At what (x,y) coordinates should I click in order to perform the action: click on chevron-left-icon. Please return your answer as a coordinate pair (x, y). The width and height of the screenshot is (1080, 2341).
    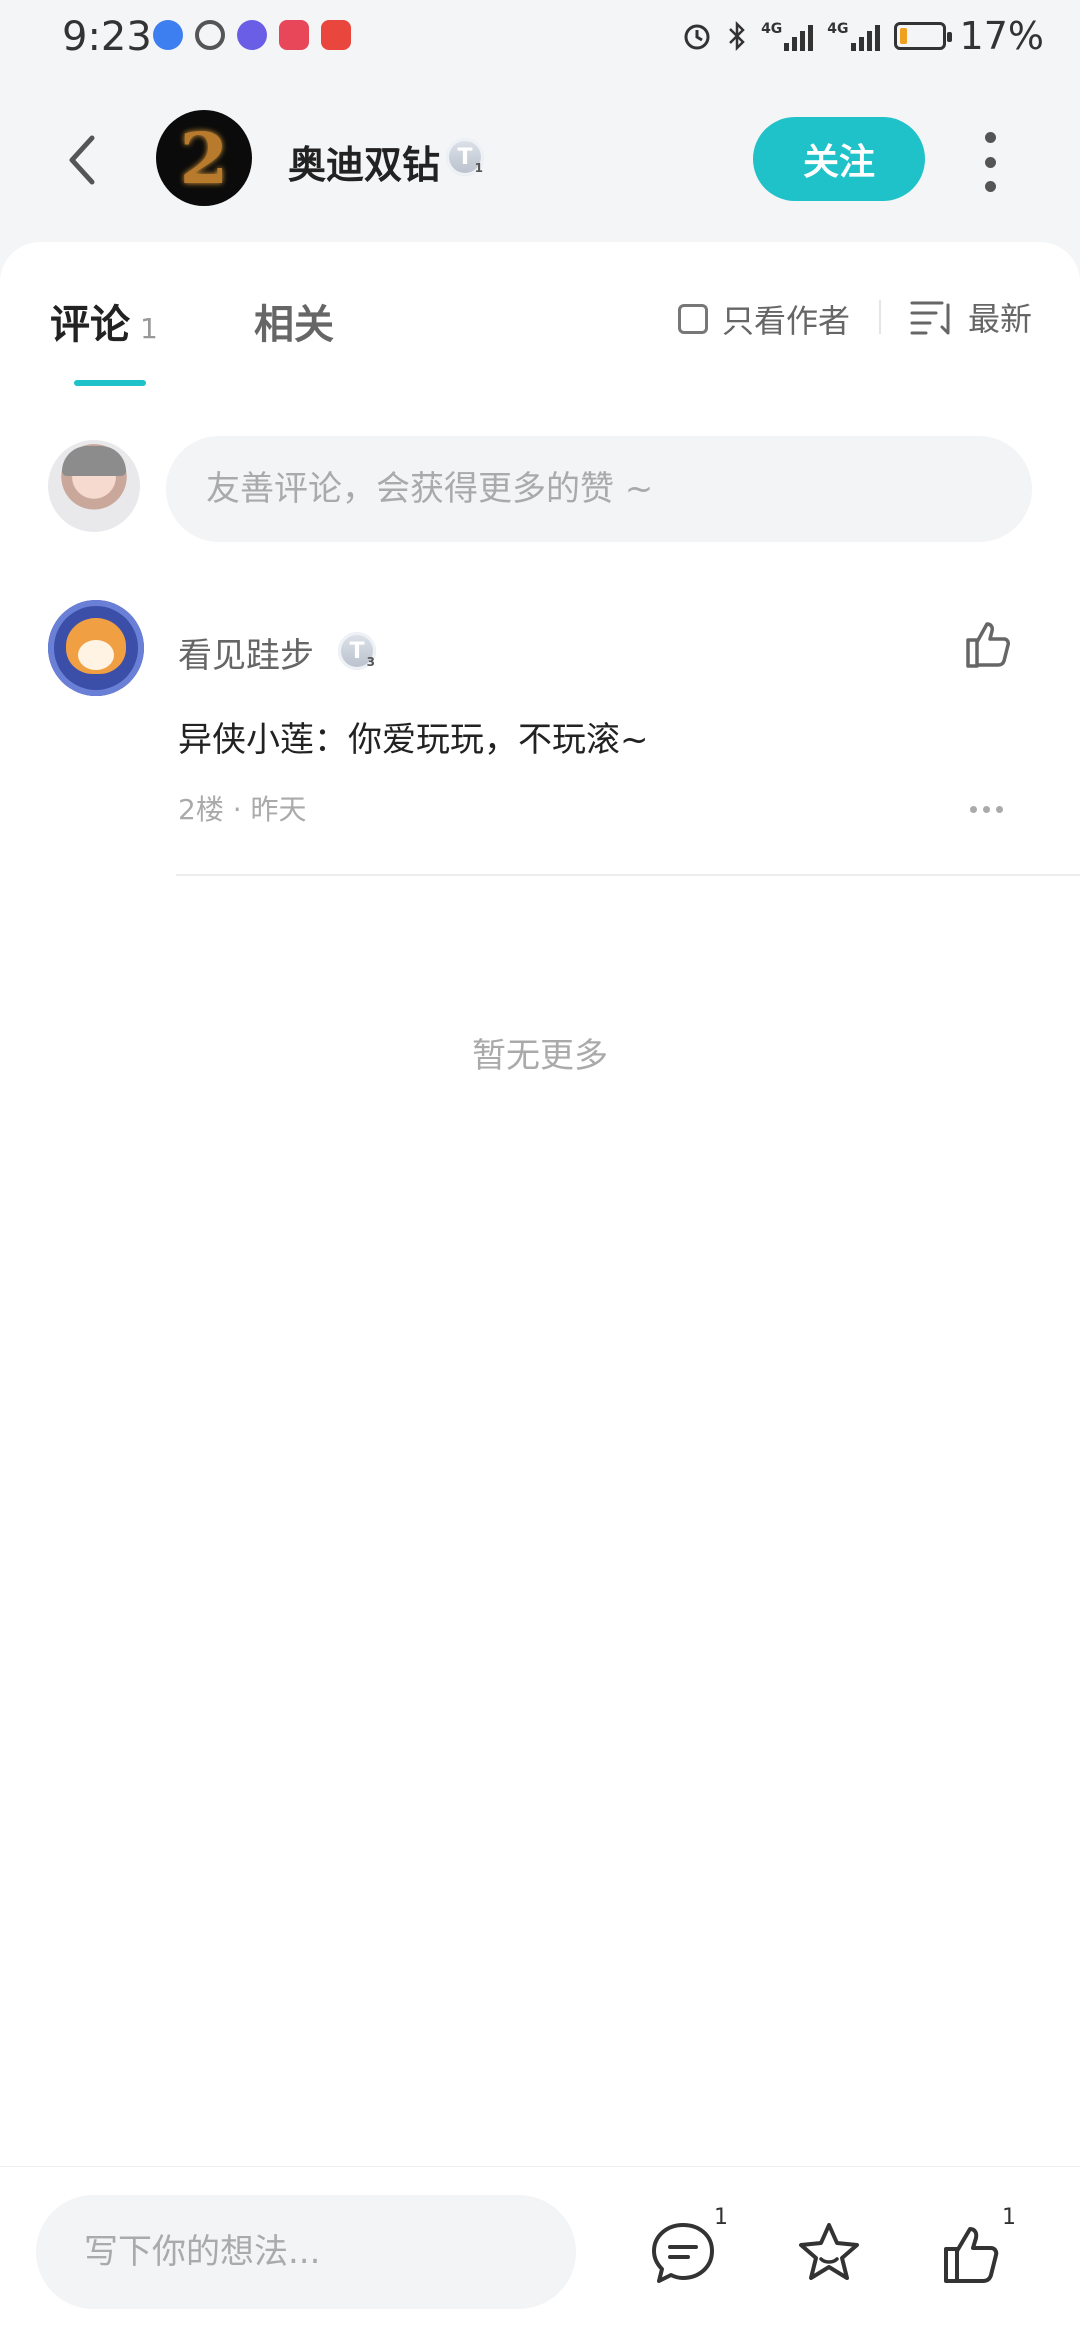
    Looking at the image, I should click on (82, 160).